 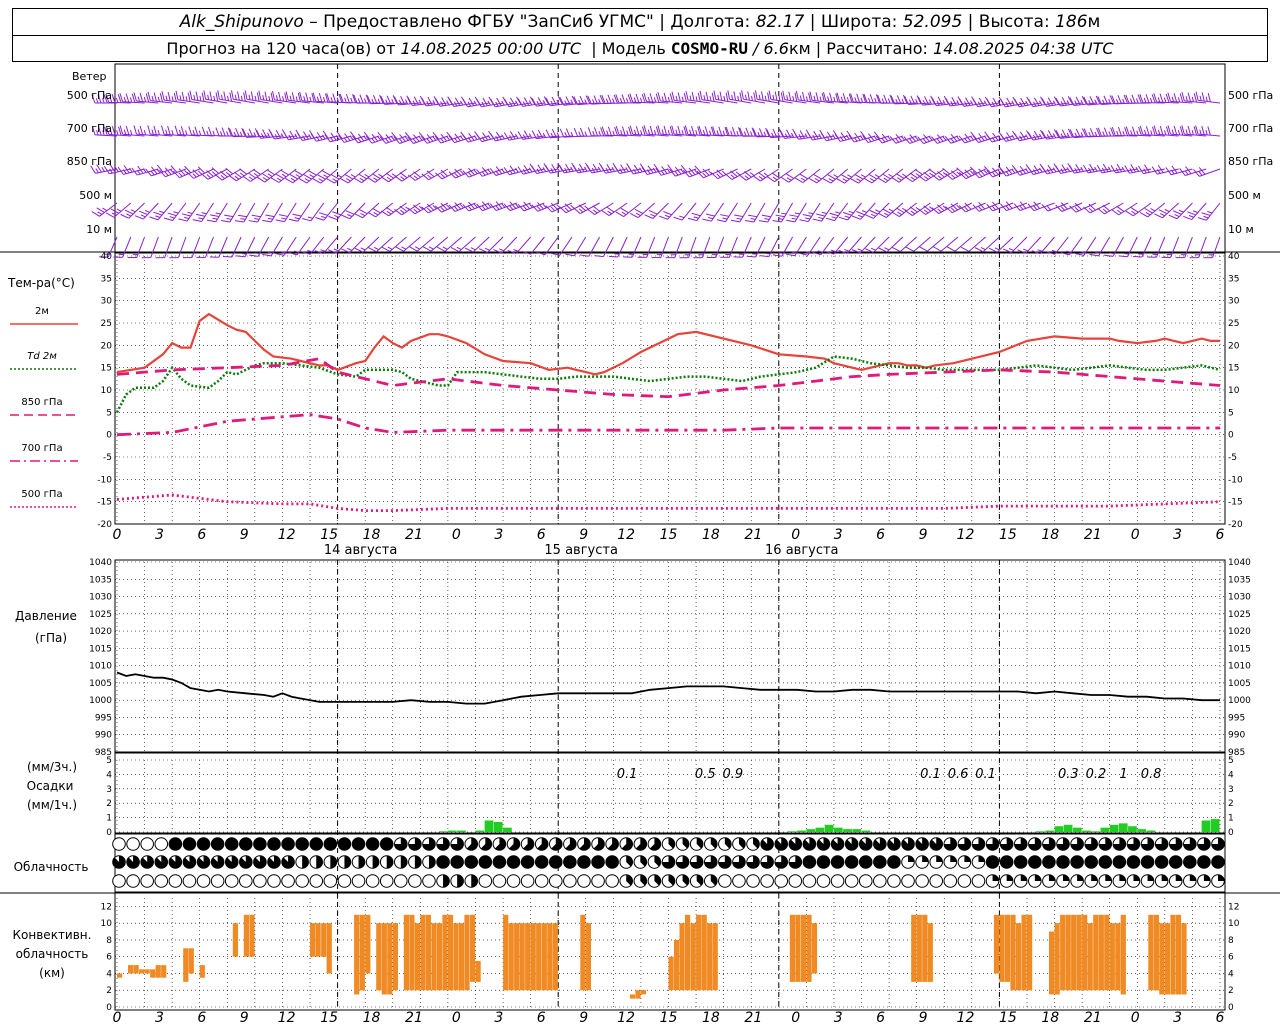 What do you see at coordinates (705, 774) in the screenshot?
I see `precip-amount-label: 0.5` at bounding box center [705, 774].